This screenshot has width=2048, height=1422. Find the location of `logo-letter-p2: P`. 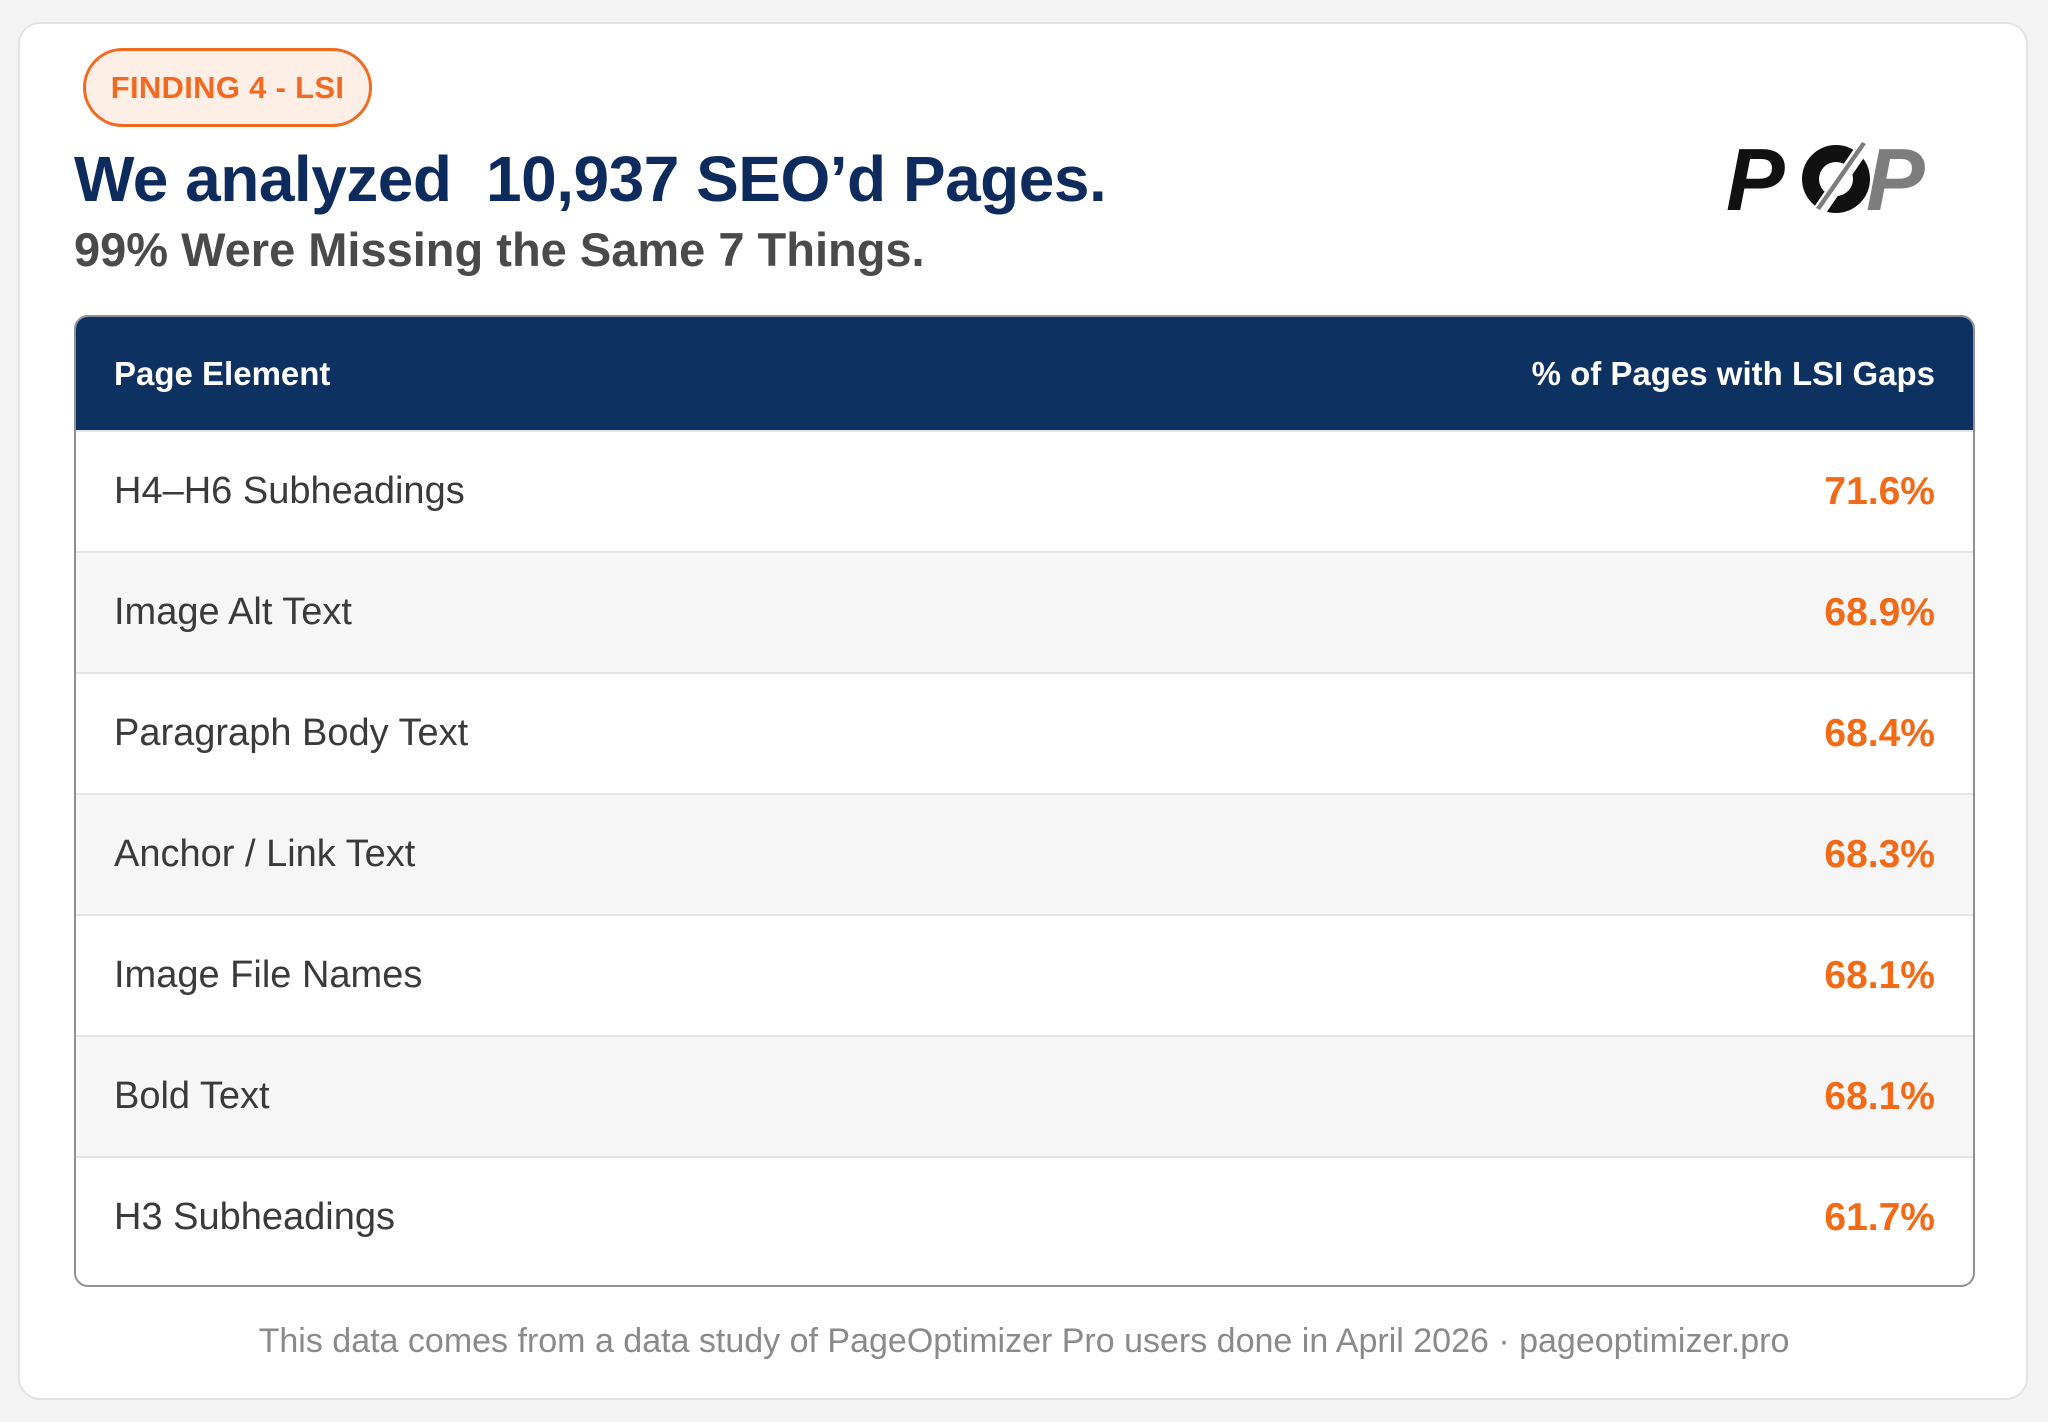

logo-letter-p2: P is located at coordinates (1895, 179).